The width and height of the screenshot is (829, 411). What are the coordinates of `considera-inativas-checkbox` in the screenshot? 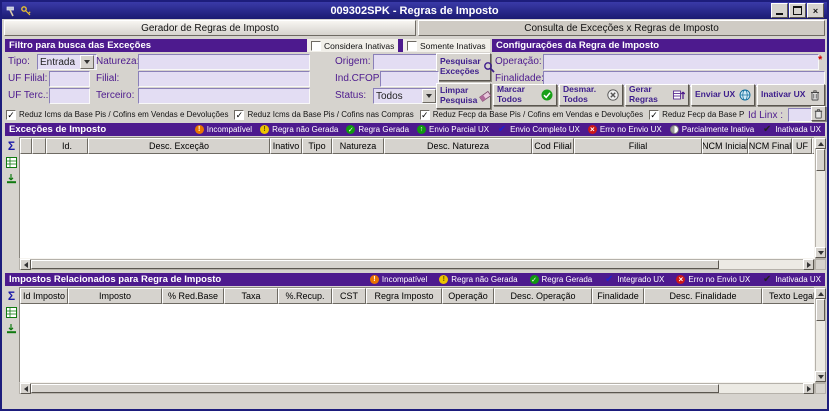 It's located at (316, 45).